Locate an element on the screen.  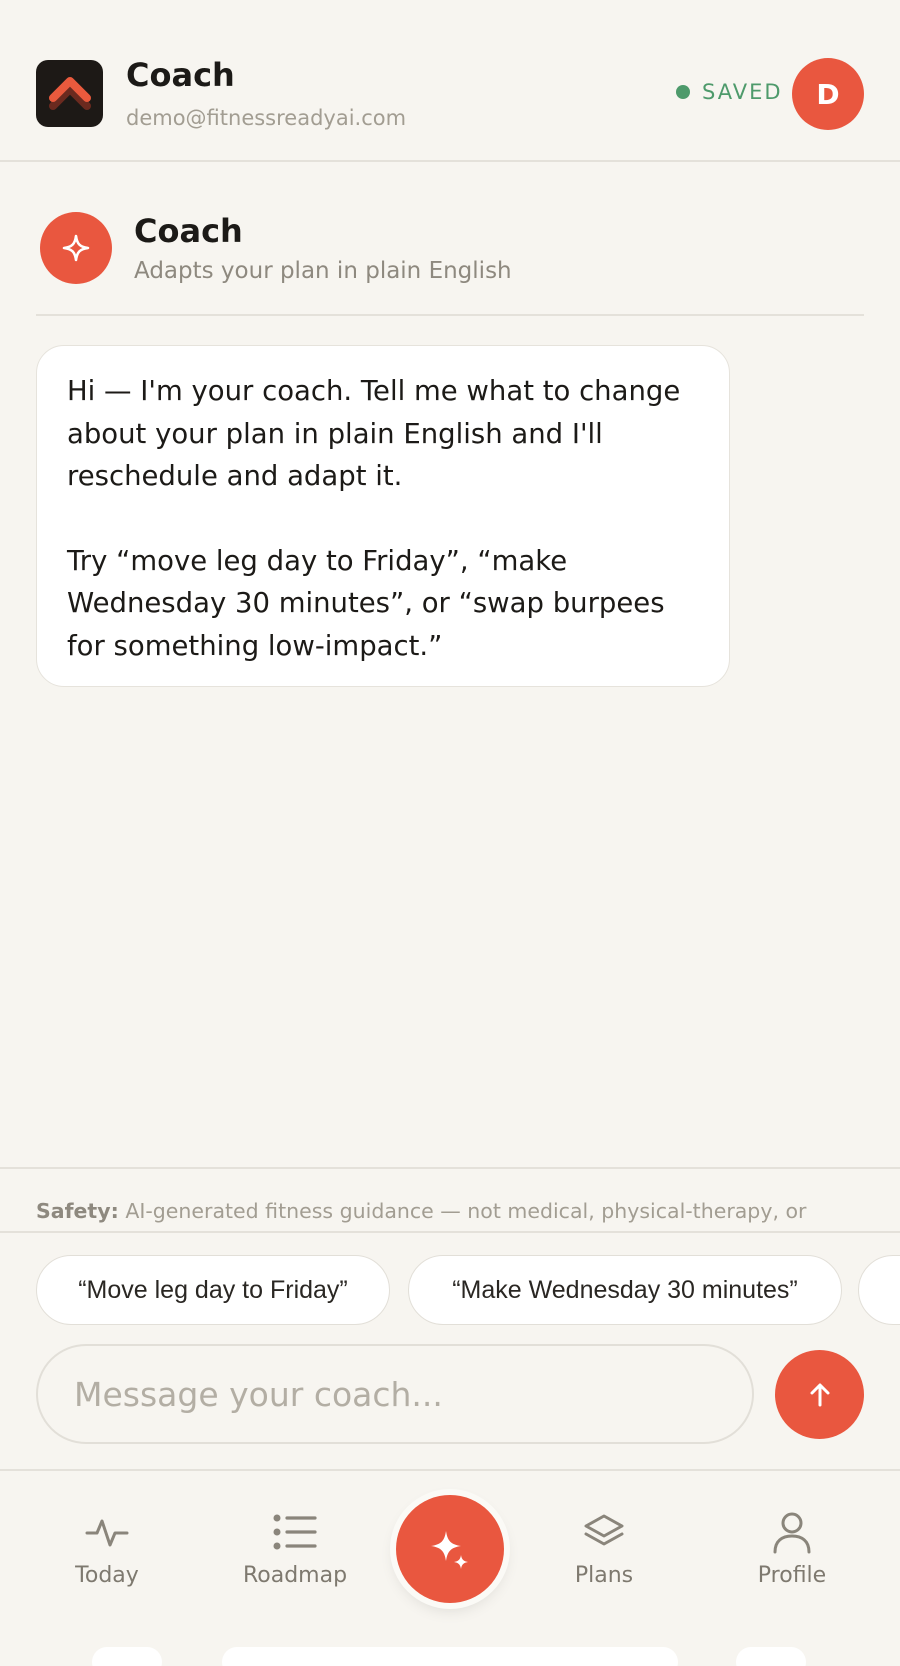
chevron-up-logo-icon is located at coordinates (69, 93).